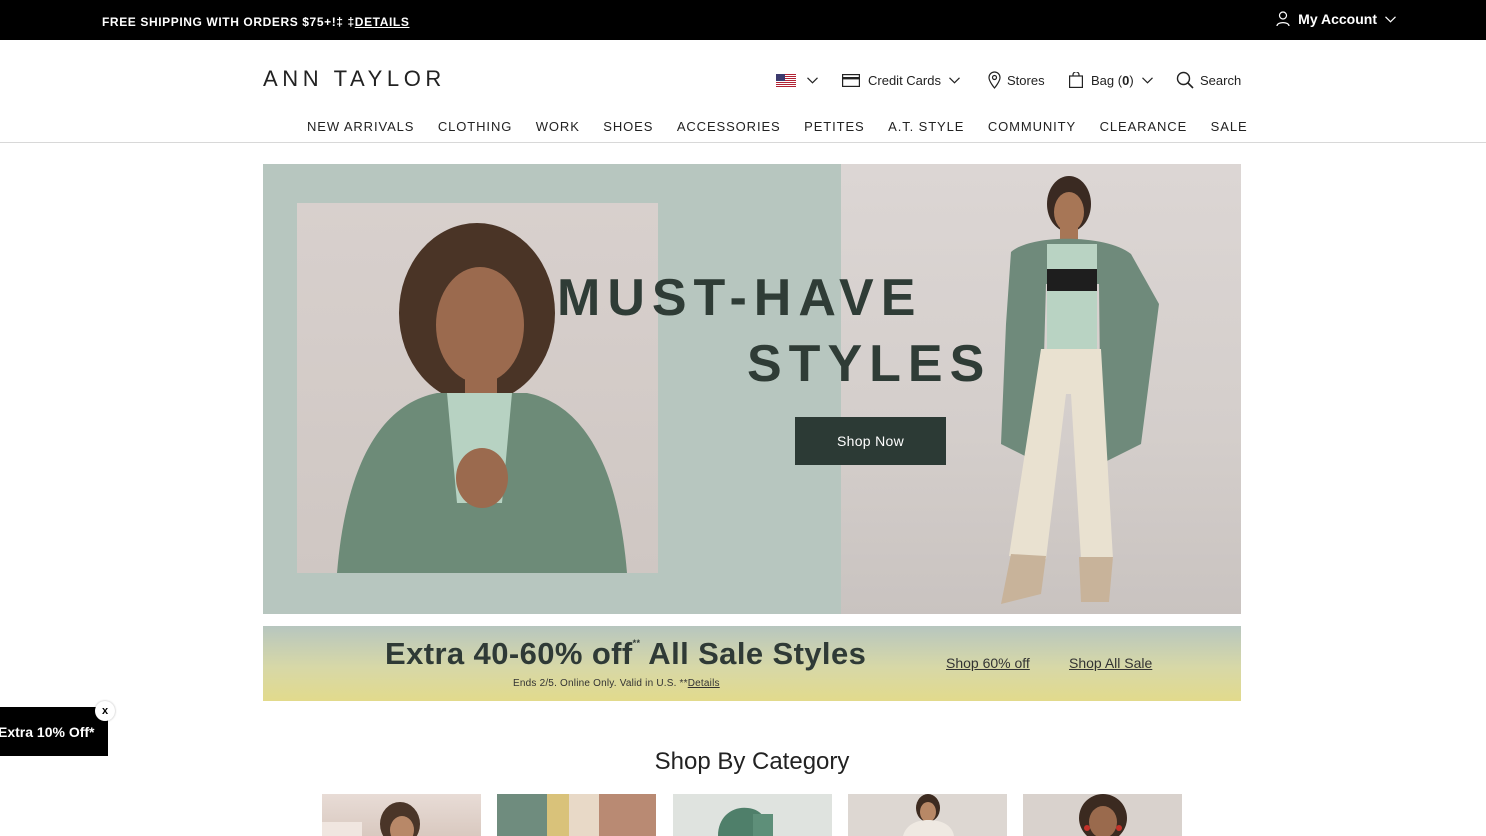 The width and height of the screenshot is (1486, 836). What do you see at coordinates (105, 711) in the screenshot?
I see `close-icon: x` at bounding box center [105, 711].